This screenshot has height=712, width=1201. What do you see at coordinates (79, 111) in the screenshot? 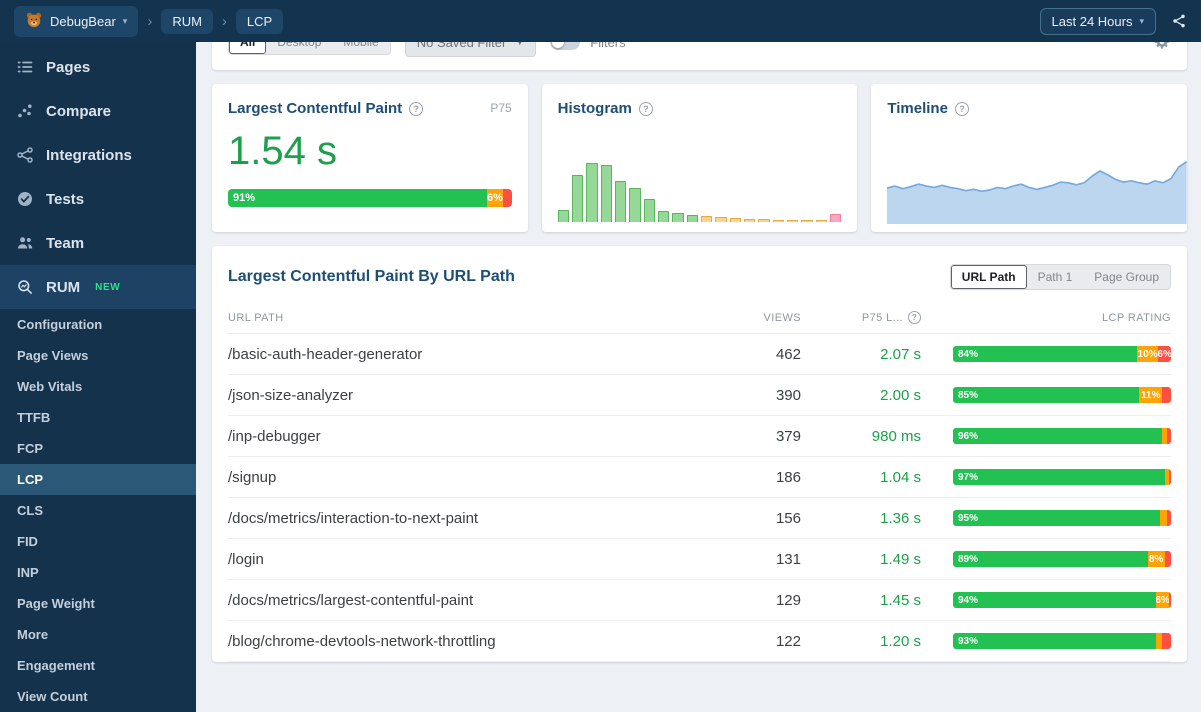
I see `sidebar-item-label: Compare` at bounding box center [79, 111].